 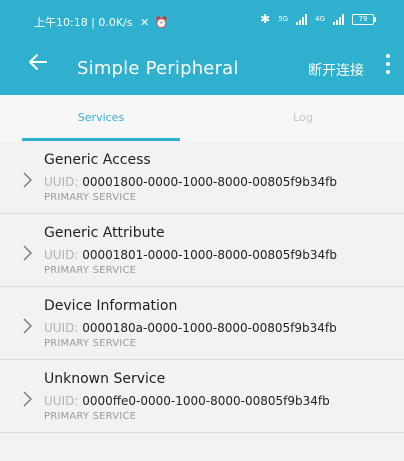 What do you see at coordinates (97, 160) in the screenshot?
I see `service-name: Generic Access` at bounding box center [97, 160].